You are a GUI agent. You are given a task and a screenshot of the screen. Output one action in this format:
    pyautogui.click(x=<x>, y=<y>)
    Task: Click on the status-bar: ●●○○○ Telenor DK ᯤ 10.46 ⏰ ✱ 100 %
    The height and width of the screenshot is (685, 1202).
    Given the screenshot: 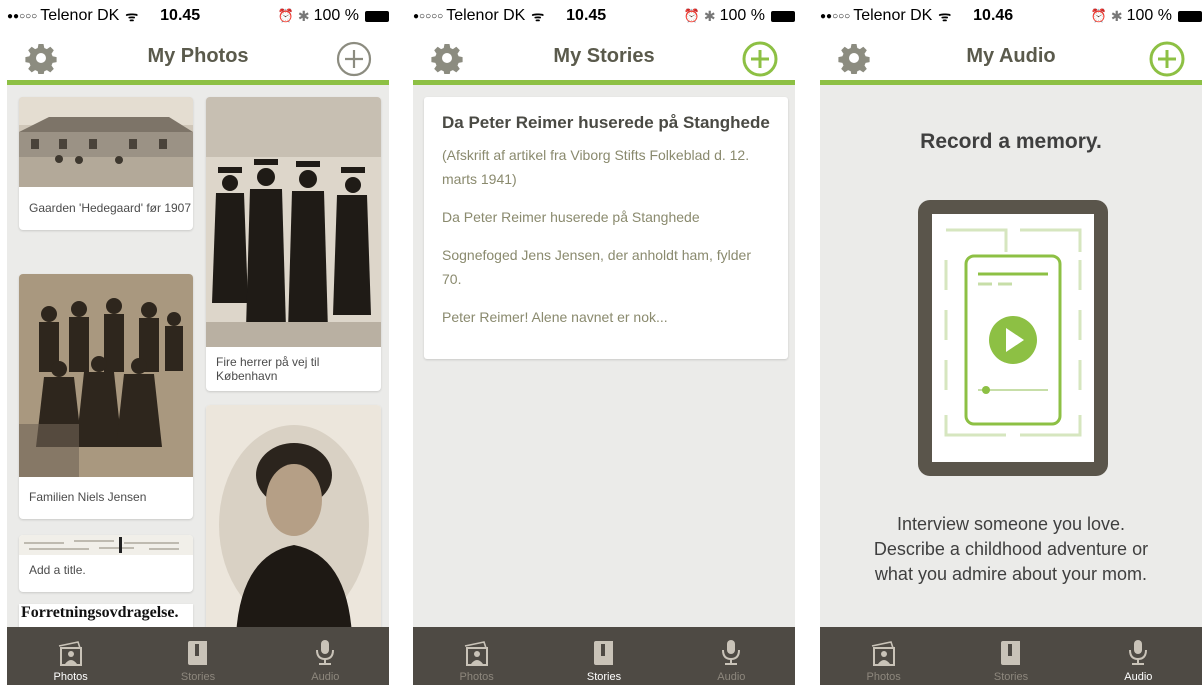 What is the action you would take?
    pyautogui.click(x=1011, y=16)
    